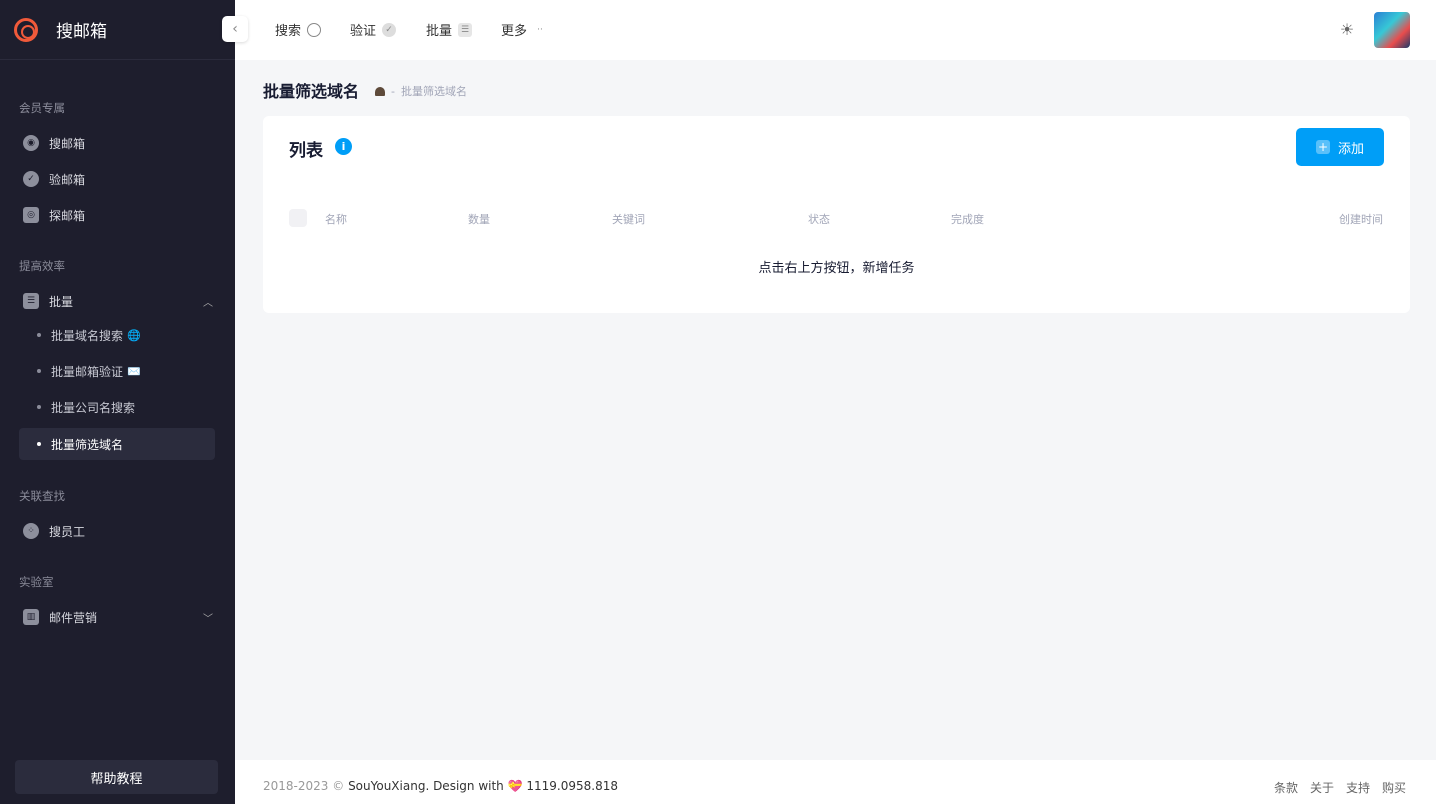 The height and width of the screenshot is (804, 1436). I want to click on sidebar-sub-item-batch-filter-domain: 批量筛选域名, so click(117, 444).